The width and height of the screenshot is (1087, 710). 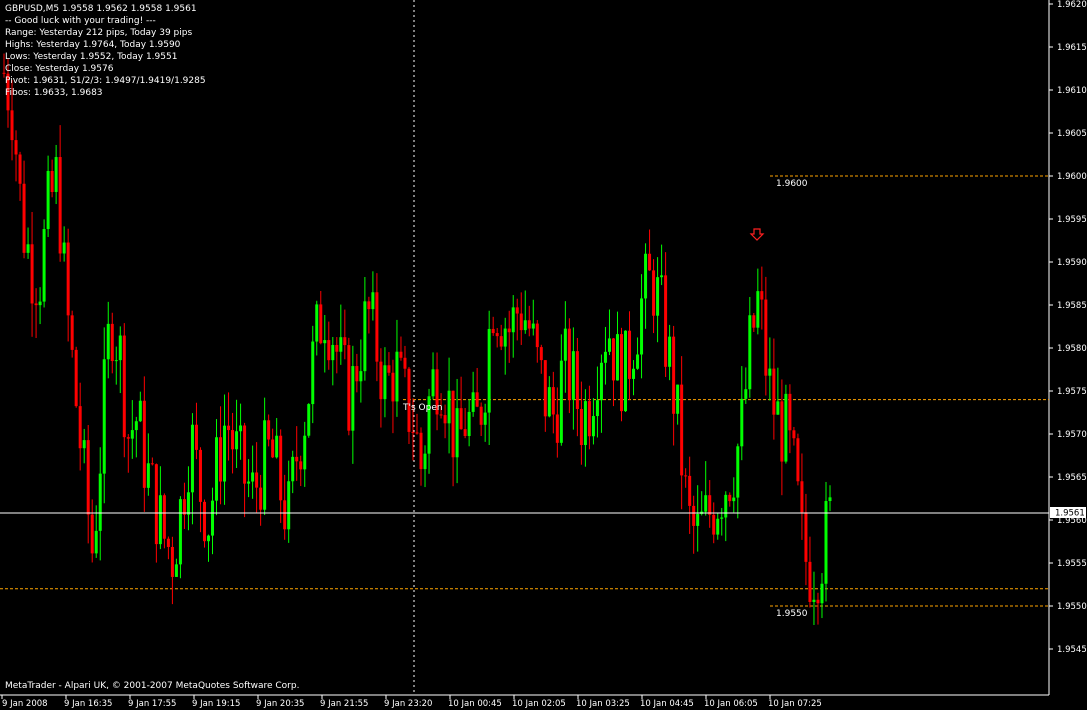 What do you see at coordinates (1072, 435) in the screenshot?
I see `y-tick-label: 1.9570` at bounding box center [1072, 435].